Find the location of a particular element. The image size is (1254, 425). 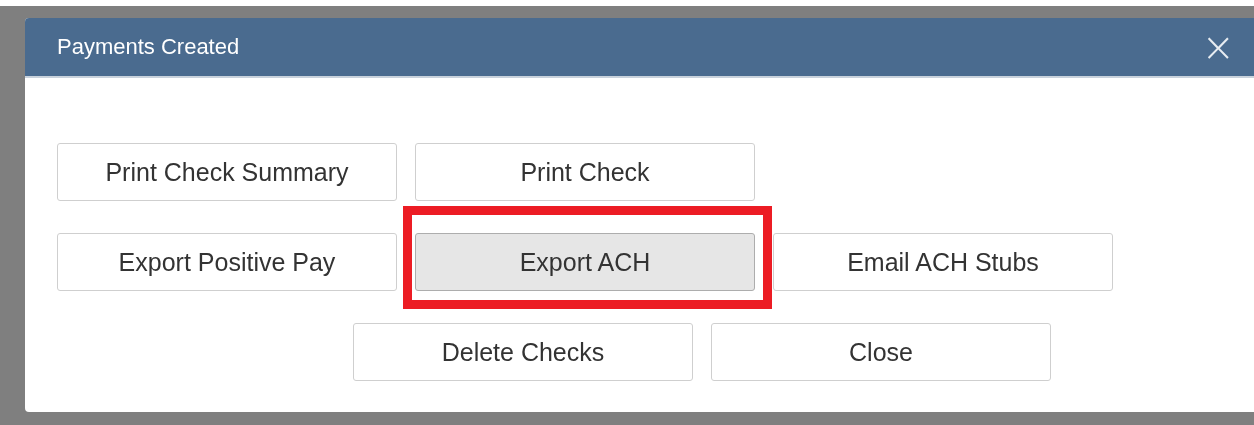

action-button: Print Check Summary is located at coordinates (227, 172).